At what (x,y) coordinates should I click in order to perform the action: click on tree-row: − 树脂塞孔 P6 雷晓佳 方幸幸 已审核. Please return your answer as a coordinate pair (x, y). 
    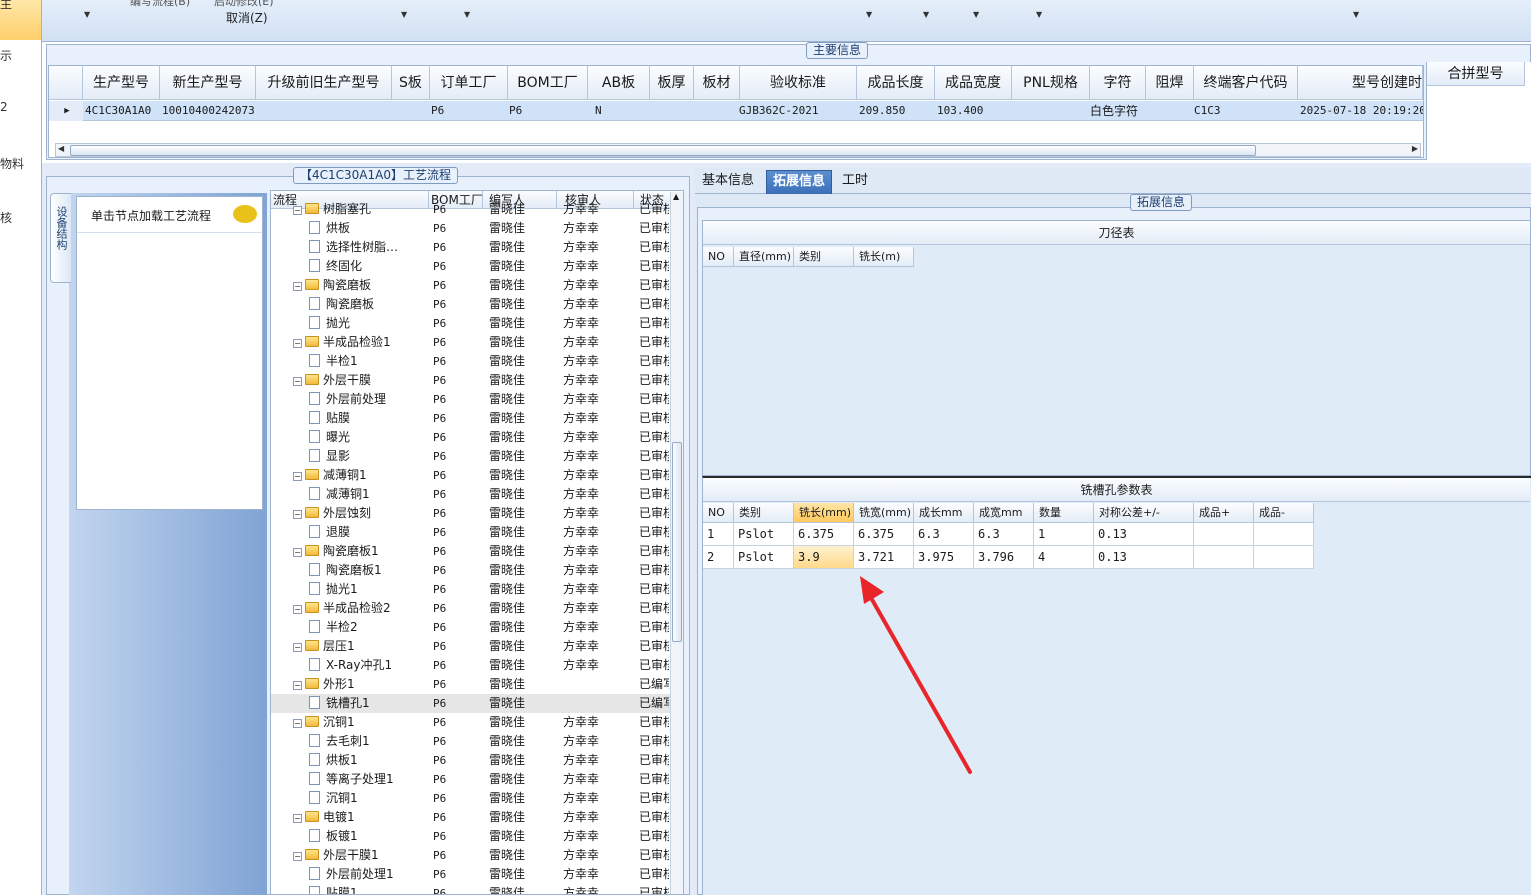
    Looking at the image, I should click on (477, 209).